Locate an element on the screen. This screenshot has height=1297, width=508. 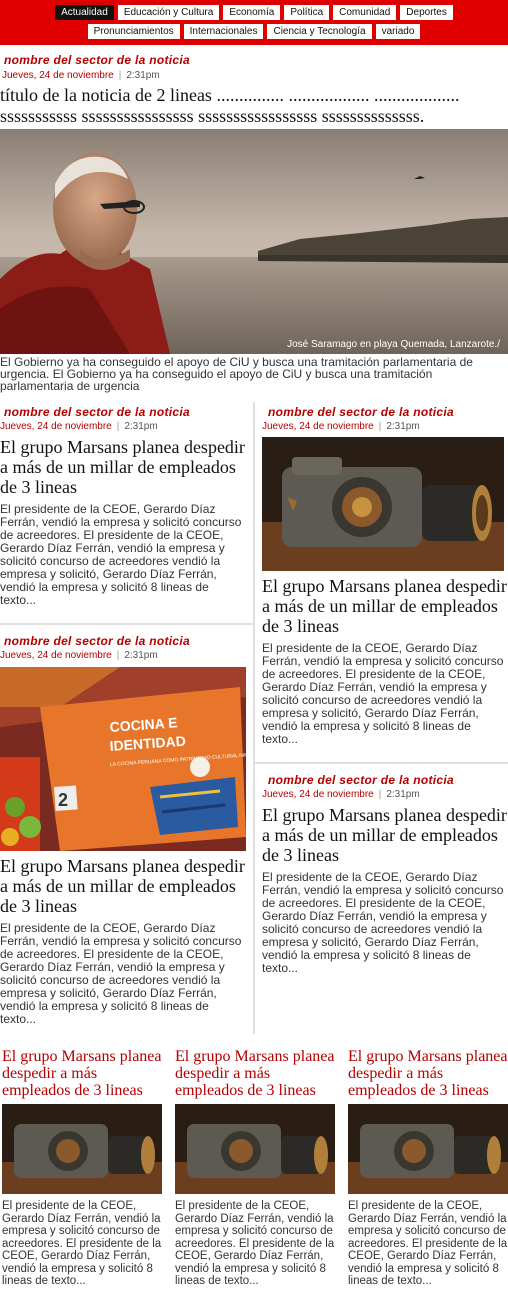
nav-item-ciencia: Ciencia y Tecnología is located at coordinates (319, 31).